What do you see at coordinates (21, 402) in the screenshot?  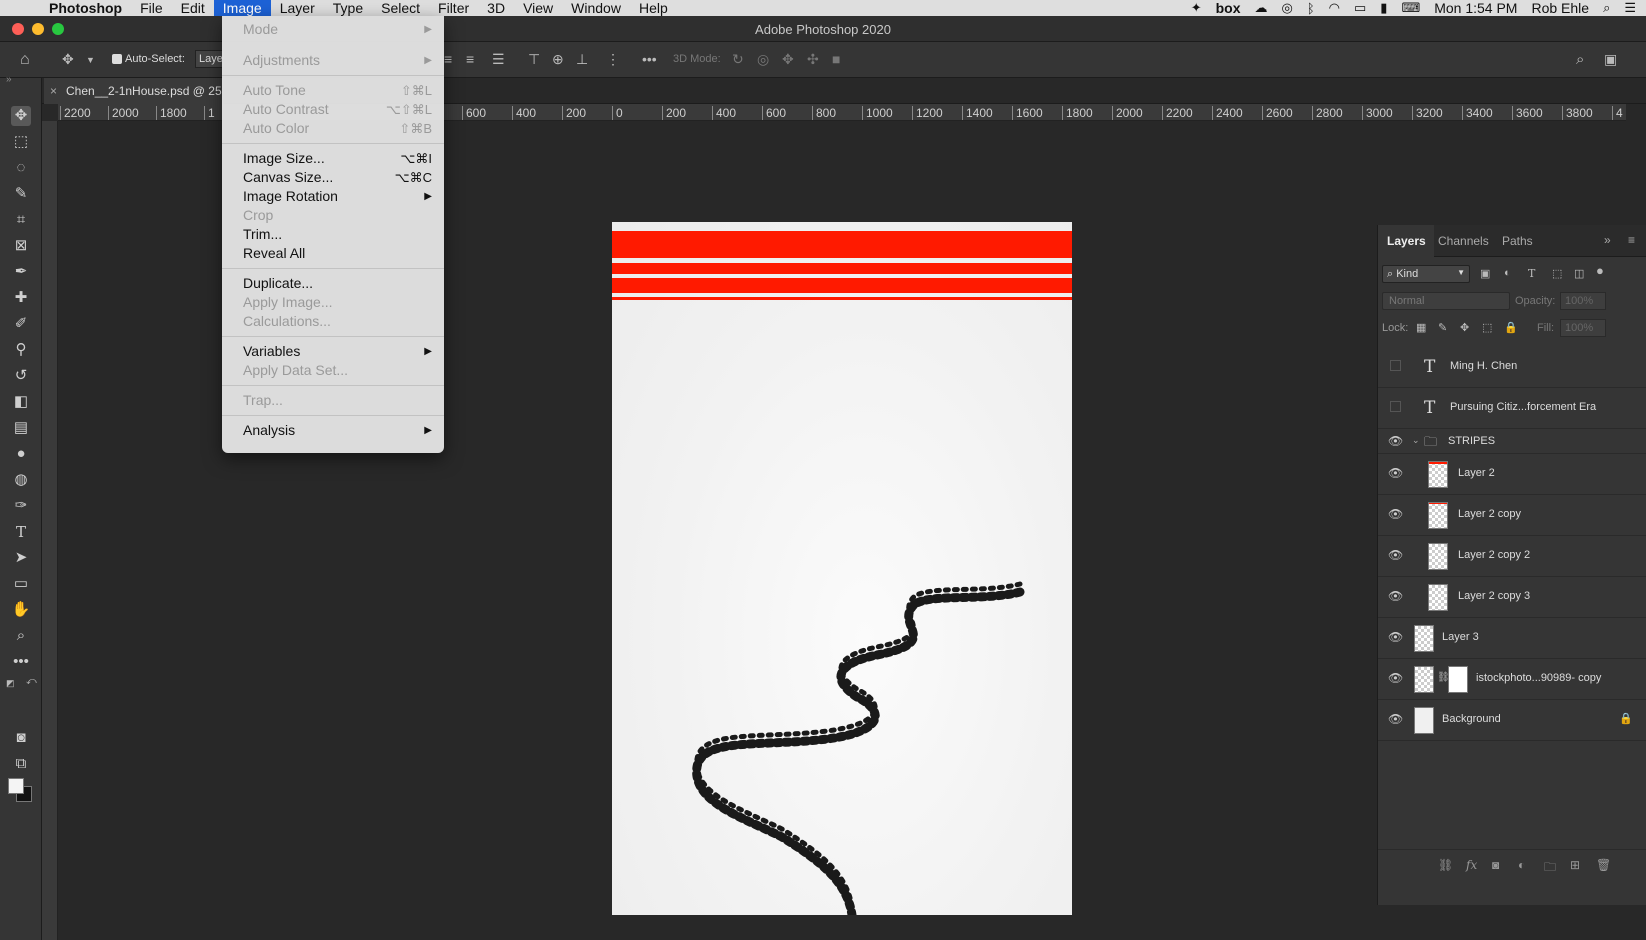 I see `eraser-tool-icon: ◧` at bounding box center [21, 402].